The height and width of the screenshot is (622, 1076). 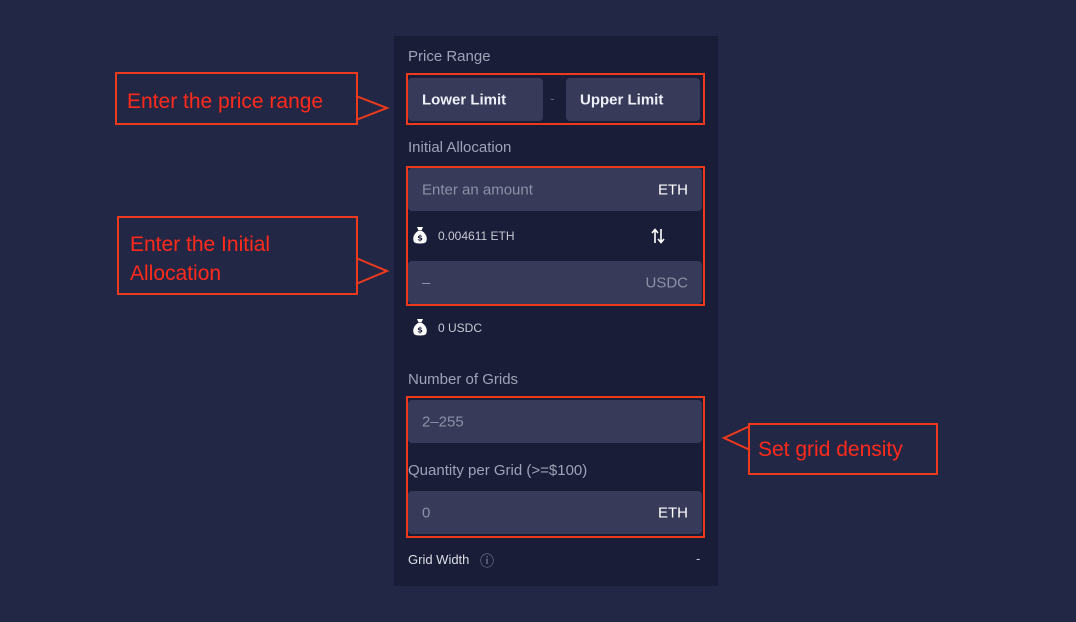 I want to click on callout-initial-allocation: Enter the Initial Allocation, so click(x=237, y=255).